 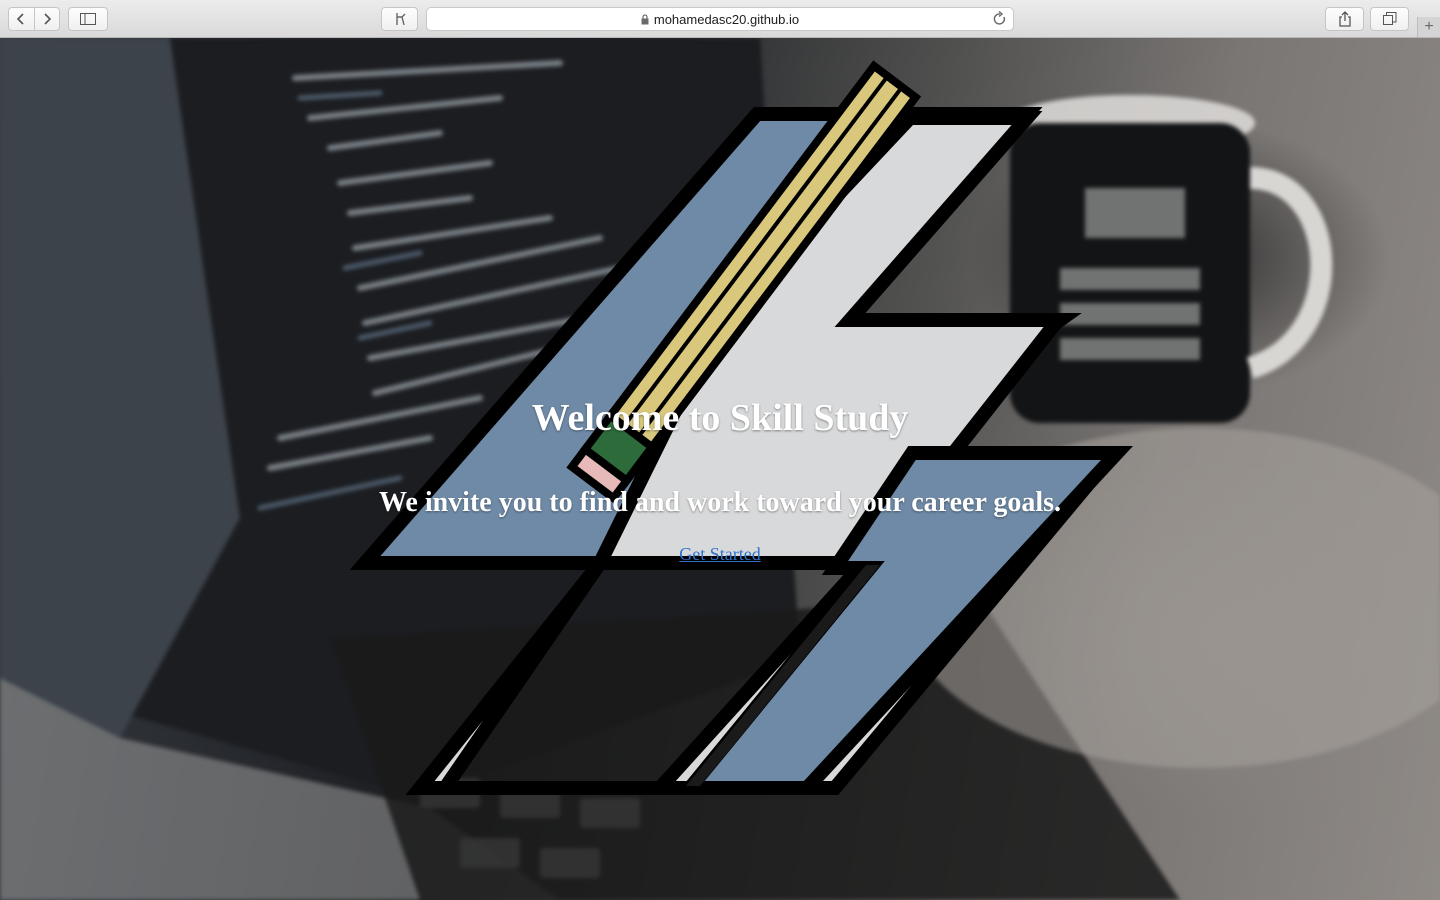 I want to click on back-button, so click(x=21, y=19).